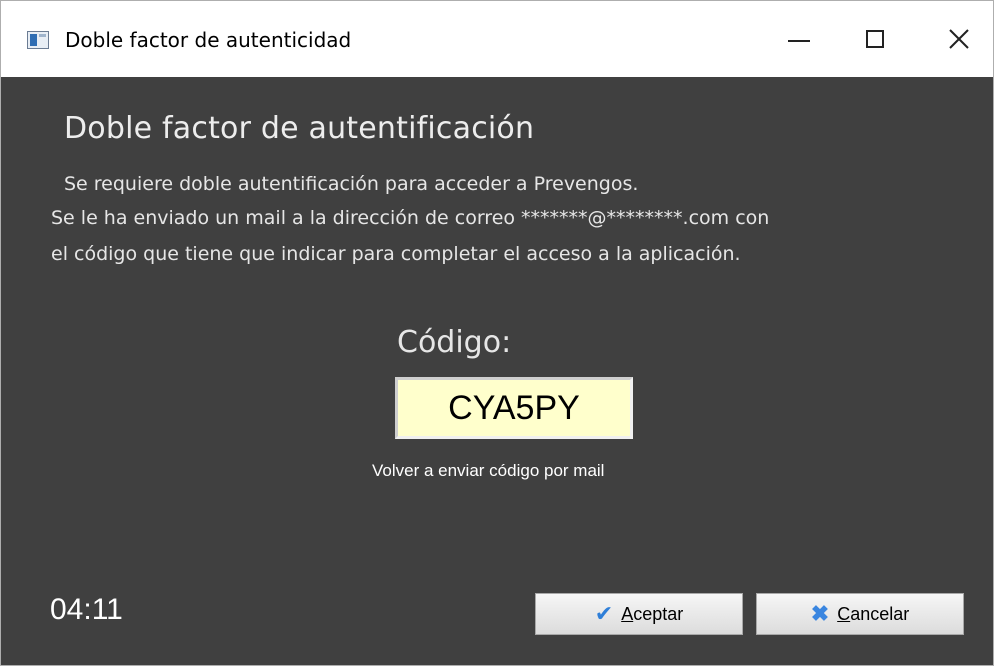  Describe the element at coordinates (38, 40) in the screenshot. I see `app-window-icon` at that location.